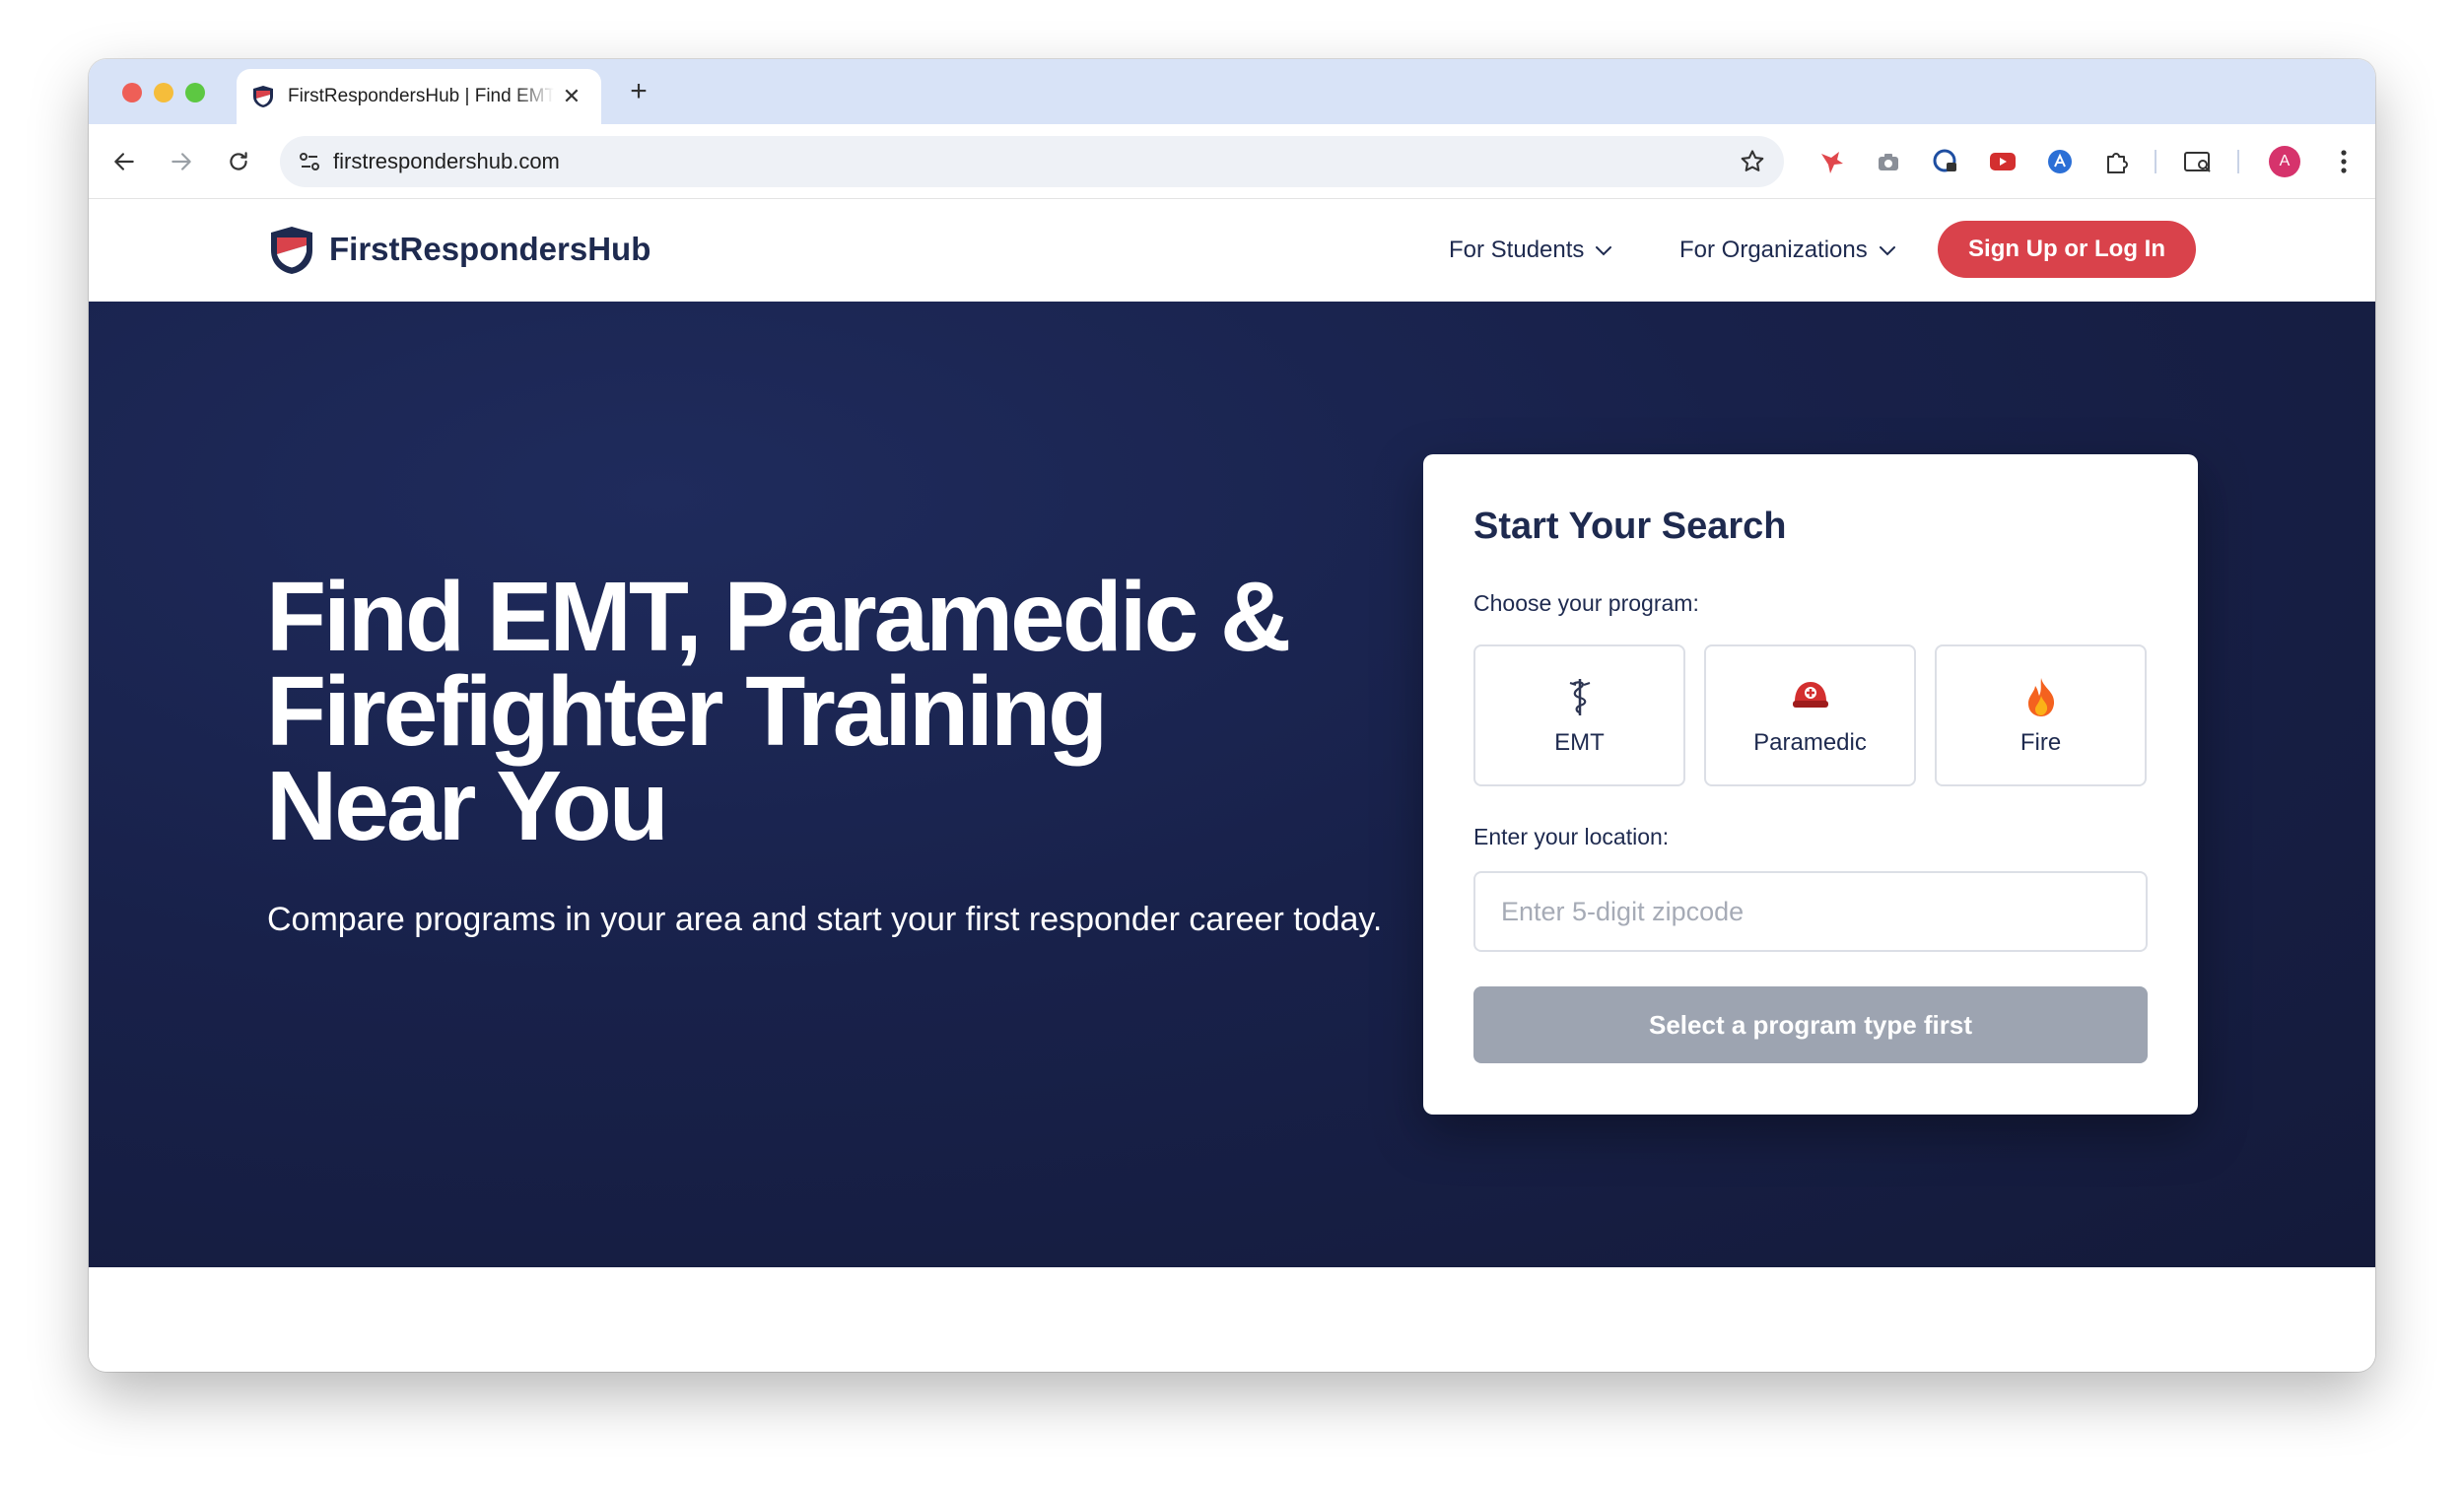  What do you see at coordinates (2284, 161) in the screenshot?
I see `profile-avatar: A` at bounding box center [2284, 161].